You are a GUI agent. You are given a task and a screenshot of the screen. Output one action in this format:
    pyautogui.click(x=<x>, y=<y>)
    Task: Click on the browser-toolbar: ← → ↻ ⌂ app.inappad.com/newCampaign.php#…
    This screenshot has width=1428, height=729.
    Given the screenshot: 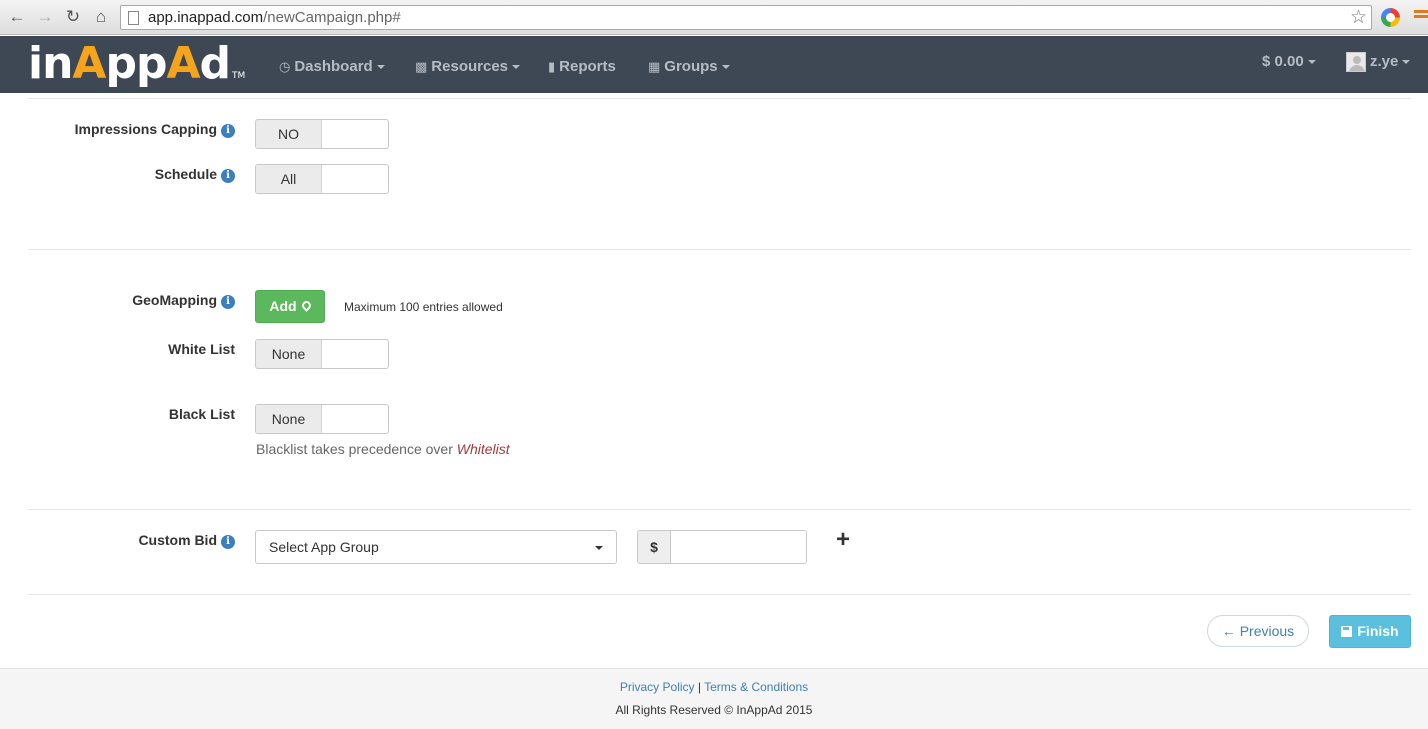 What is the action you would take?
    pyautogui.click(x=714, y=17)
    